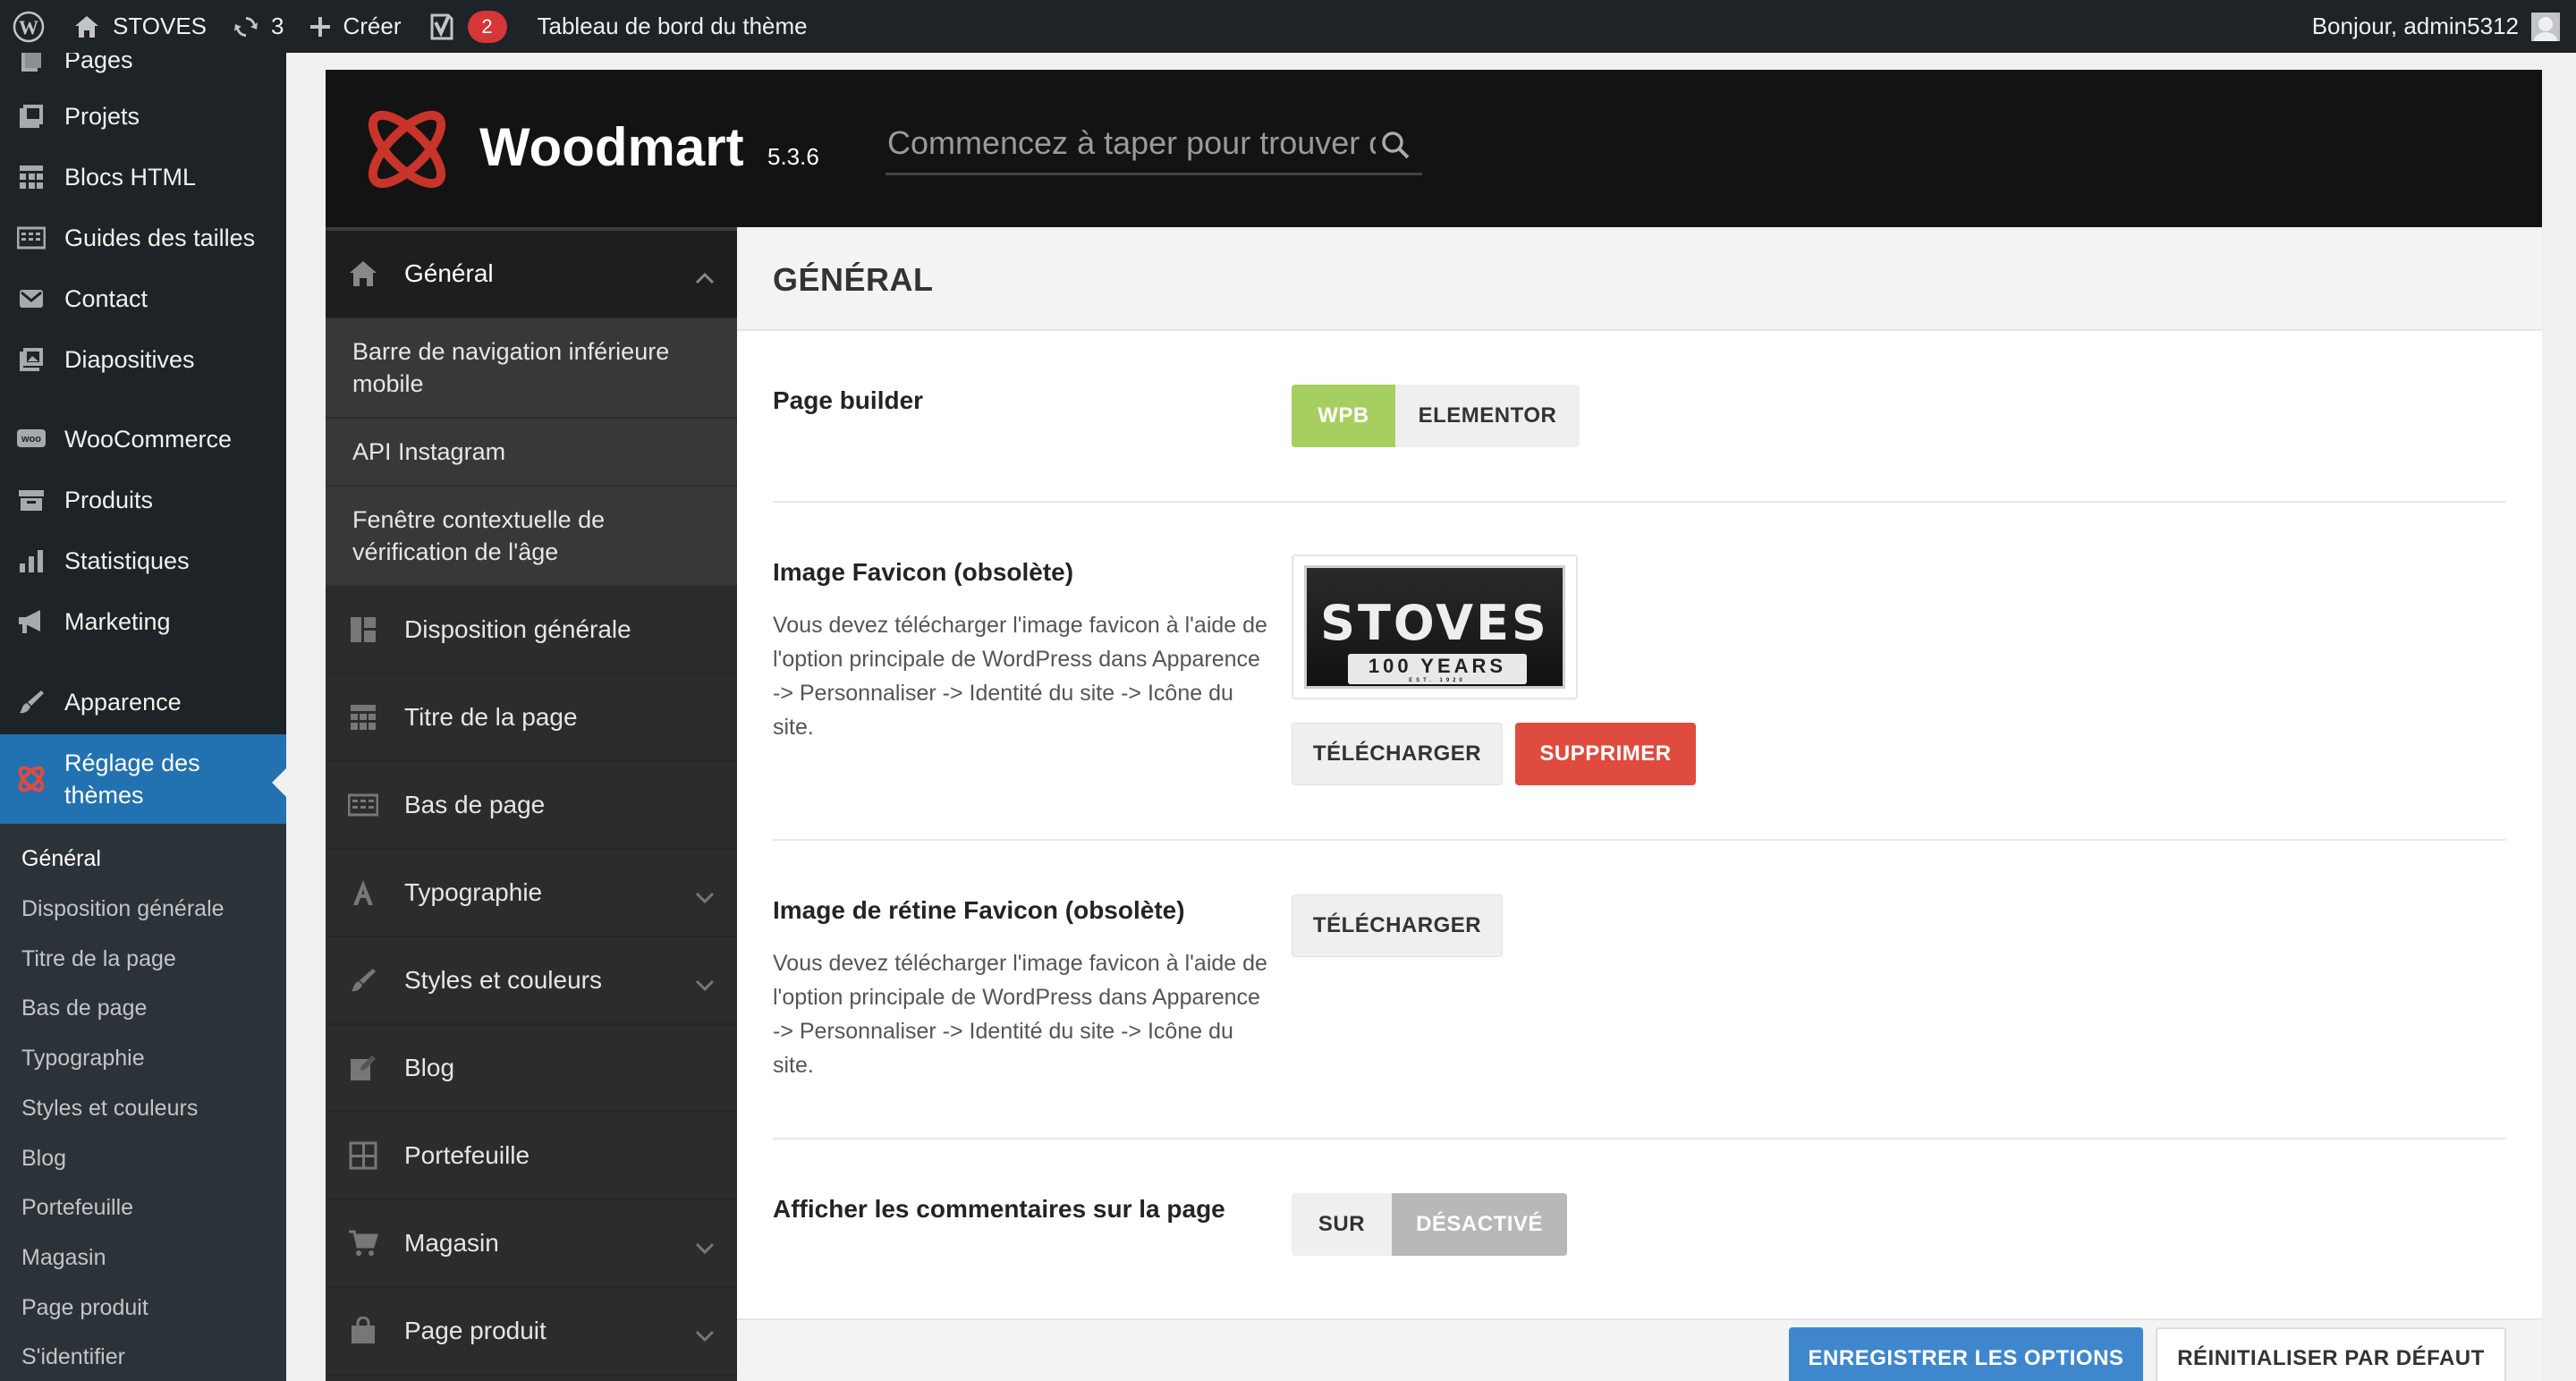  I want to click on favicon-remove-button: SUPPRIMER, so click(1605, 754).